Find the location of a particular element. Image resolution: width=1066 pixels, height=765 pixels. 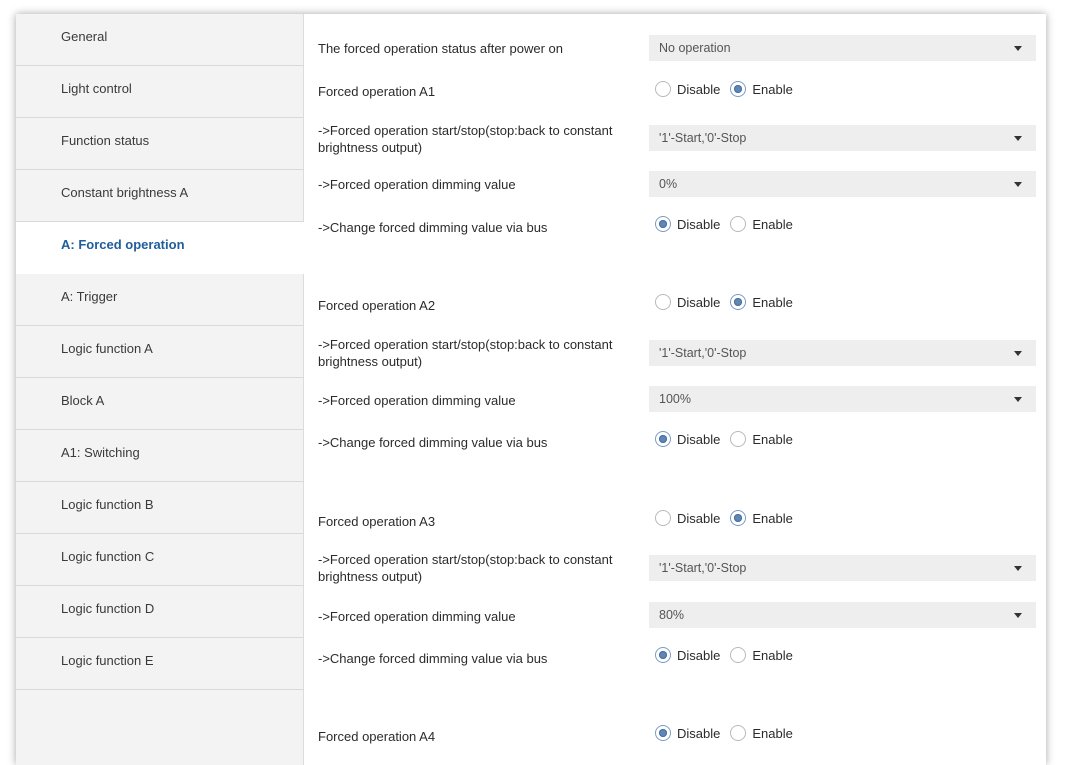

forced-operation-a4-label: Forced operation A4 is located at coordinates (377, 736).